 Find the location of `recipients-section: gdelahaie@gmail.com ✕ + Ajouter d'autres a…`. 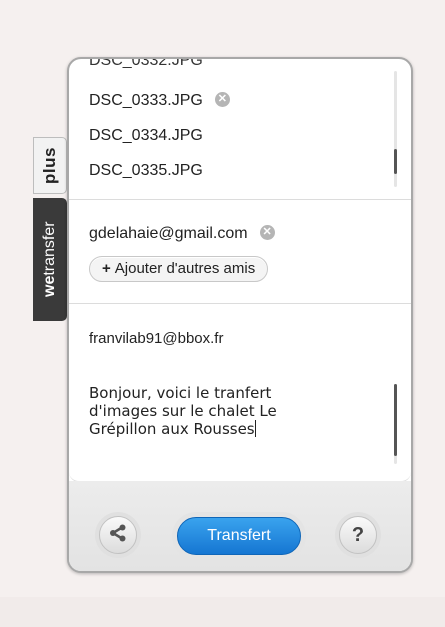

recipients-section: gdelahaie@gmail.com ✕ + Ajouter d'autres a… is located at coordinates (240, 251).